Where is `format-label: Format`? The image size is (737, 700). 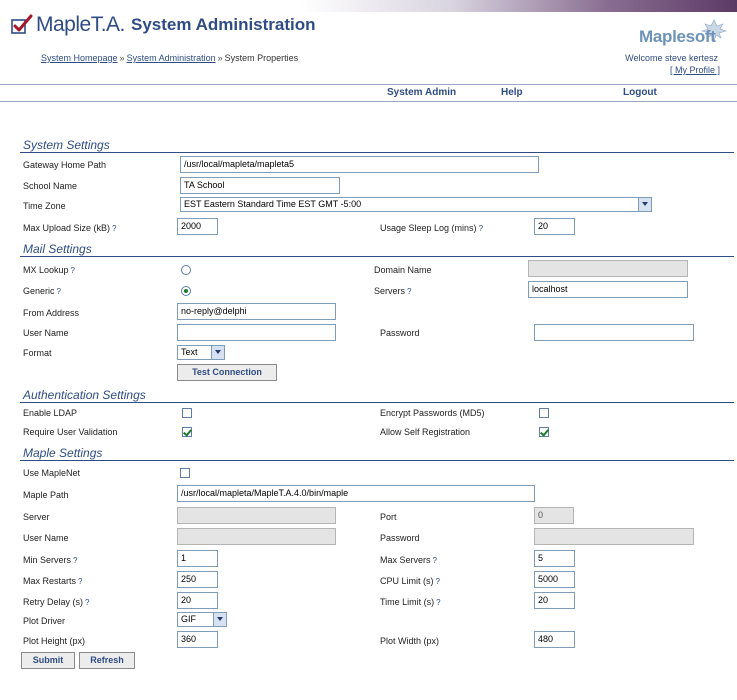 format-label: Format is located at coordinates (37, 353).